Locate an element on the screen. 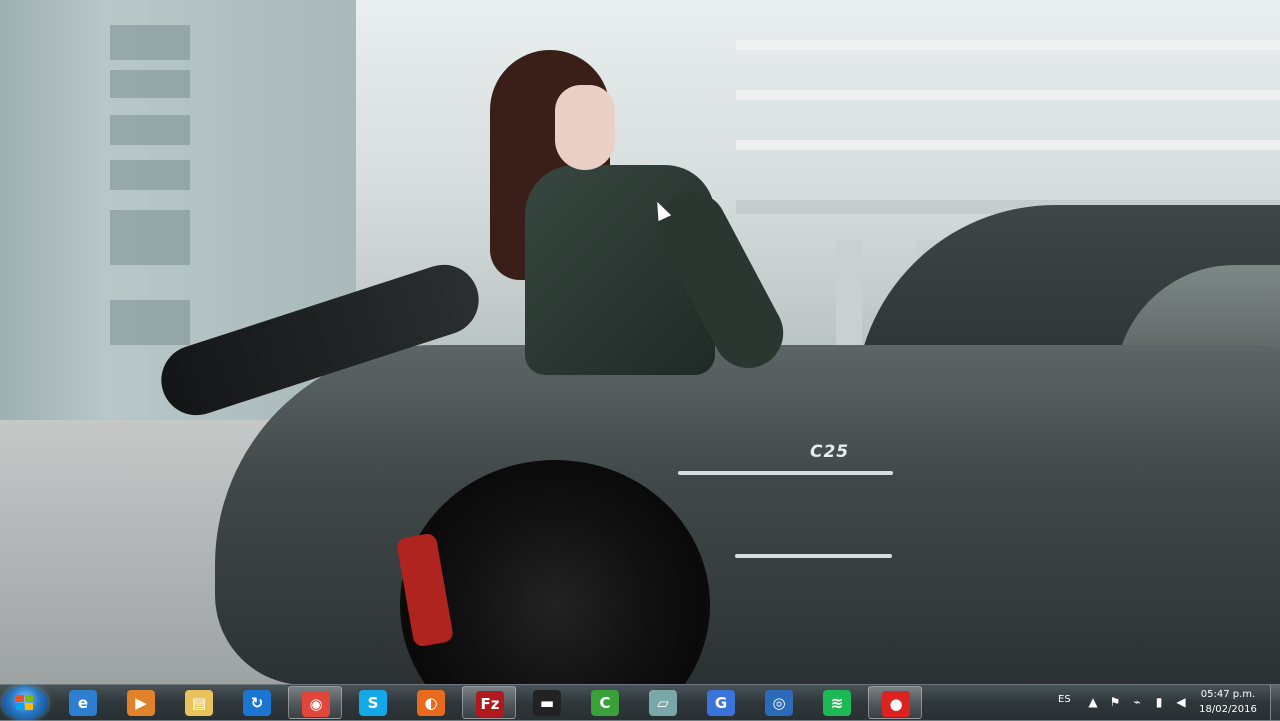 This screenshot has height=721, width=1280. flag-icon: ⚑ is located at coordinates (1115, 702).